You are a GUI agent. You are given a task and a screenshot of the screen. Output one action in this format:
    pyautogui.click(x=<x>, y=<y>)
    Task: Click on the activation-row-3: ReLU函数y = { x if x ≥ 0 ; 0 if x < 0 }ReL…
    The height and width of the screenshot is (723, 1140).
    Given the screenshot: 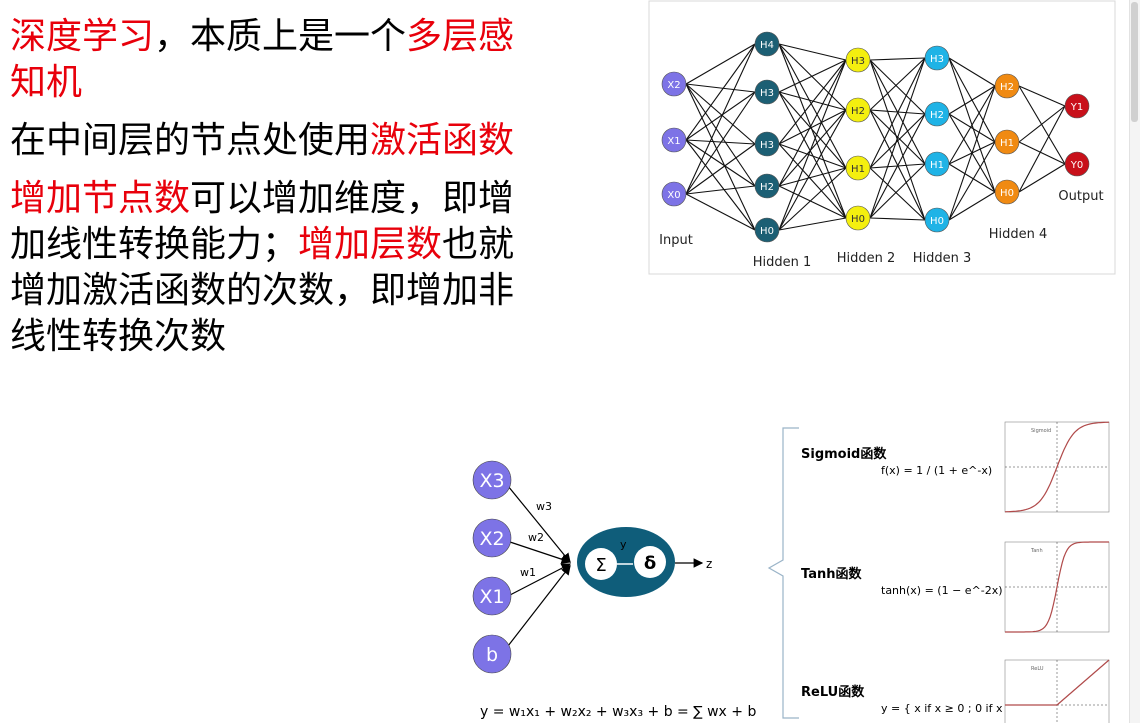 What is the action you would take?
    pyautogui.click(x=955, y=691)
    